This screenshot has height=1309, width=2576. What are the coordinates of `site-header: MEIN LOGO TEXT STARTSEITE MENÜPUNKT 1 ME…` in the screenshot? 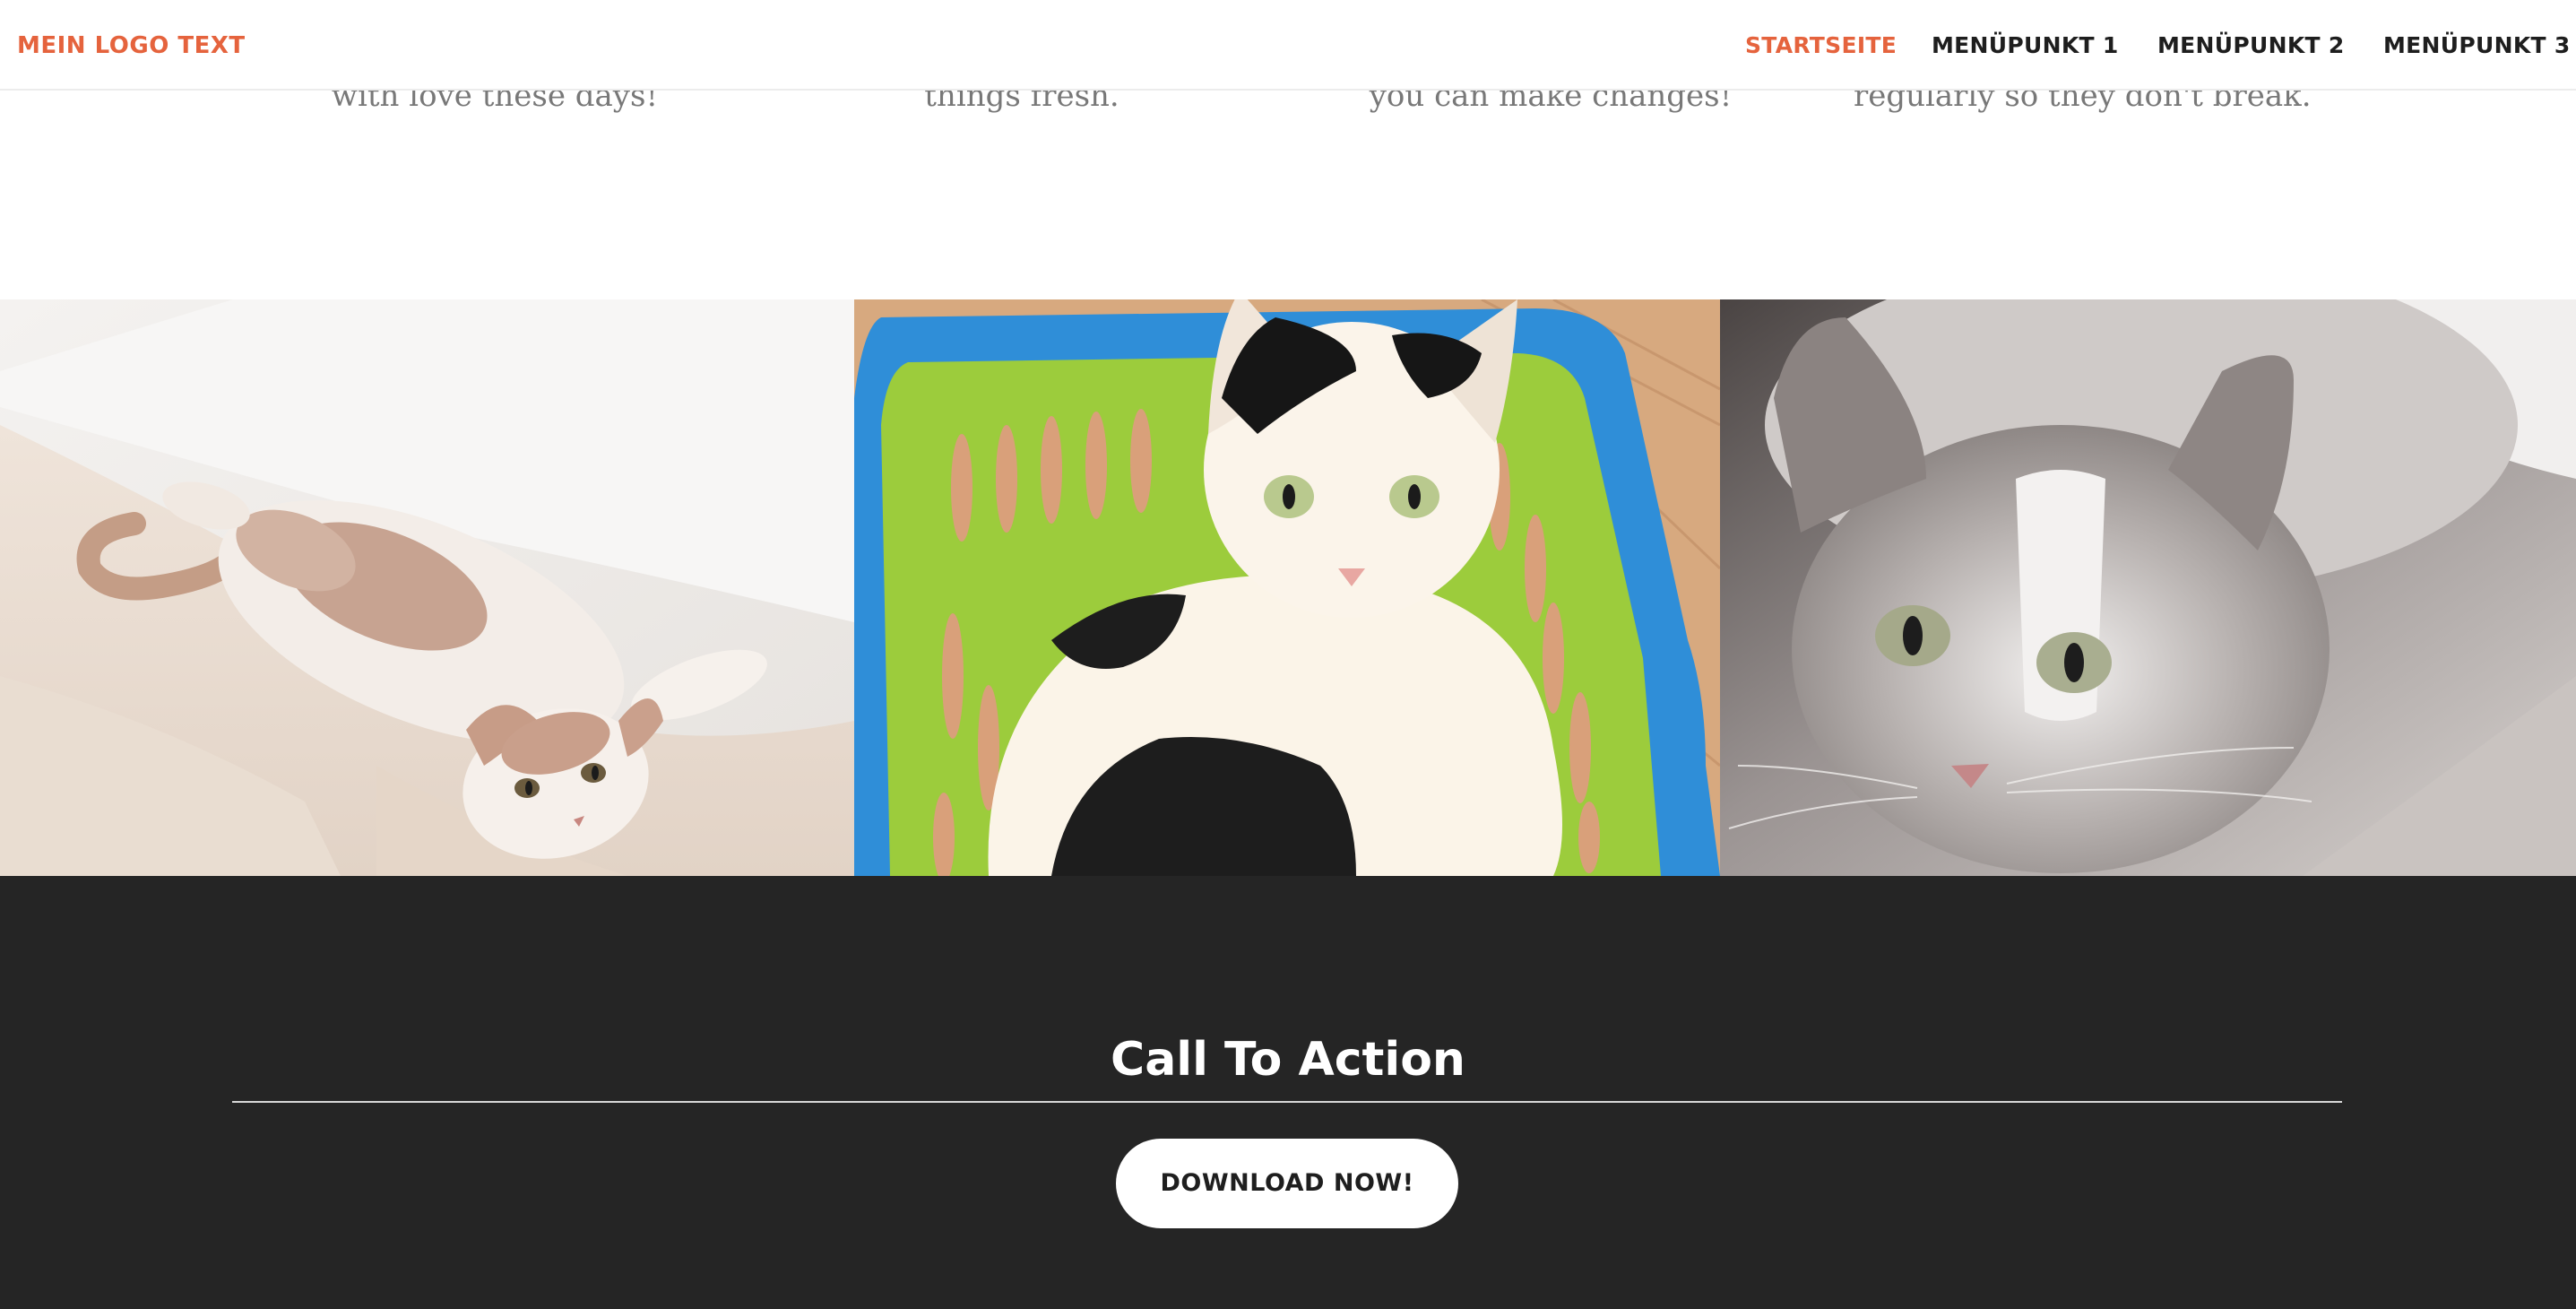 It's located at (1288, 45).